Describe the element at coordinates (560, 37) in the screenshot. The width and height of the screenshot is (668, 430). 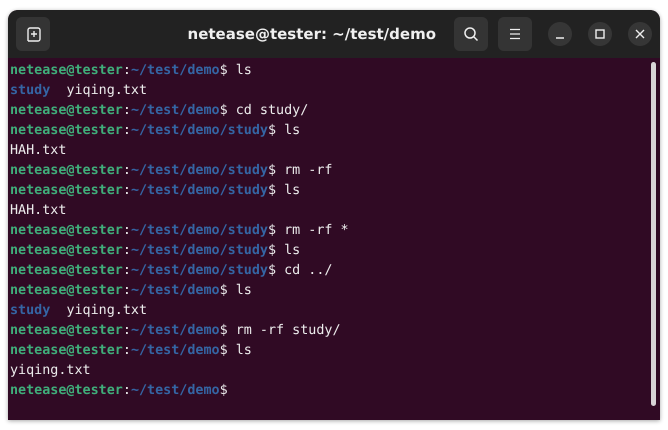
I see `minimize-icon` at that location.